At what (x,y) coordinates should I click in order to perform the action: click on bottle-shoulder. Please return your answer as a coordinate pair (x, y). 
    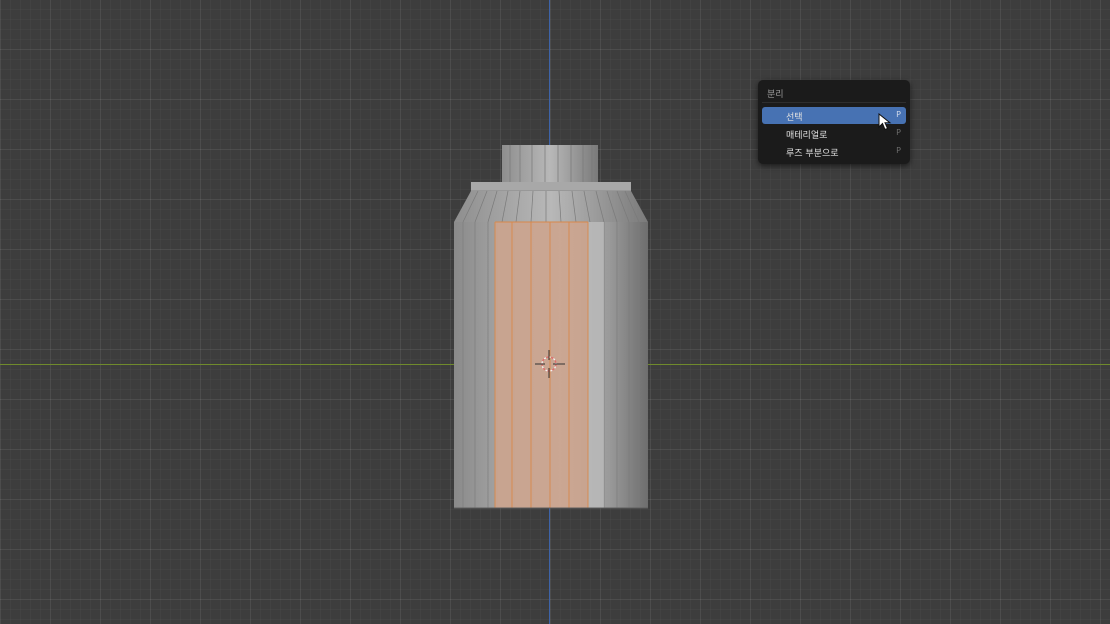
    Looking at the image, I should click on (551, 206).